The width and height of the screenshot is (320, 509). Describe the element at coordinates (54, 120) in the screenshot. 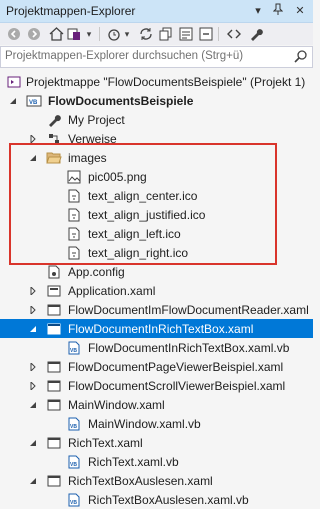

I see `wrench-icon` at that location.